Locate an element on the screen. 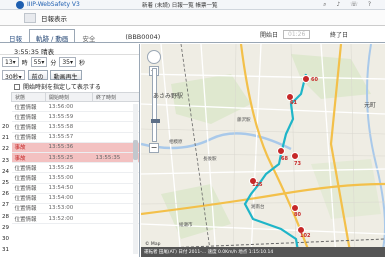 This screenshot has height=257, width=385. cell-start-time: 13:55:58 is located at coordinates (69, 127).